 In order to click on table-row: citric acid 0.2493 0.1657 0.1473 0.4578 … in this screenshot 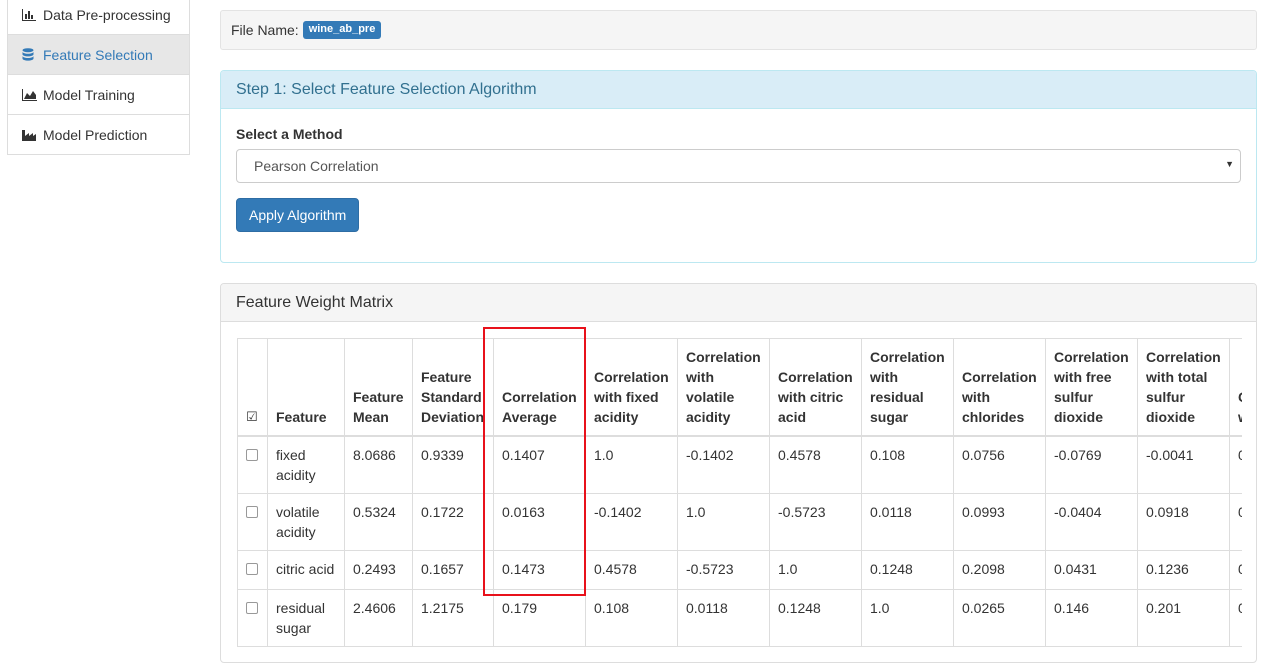, I will do `click(739, 570)`.